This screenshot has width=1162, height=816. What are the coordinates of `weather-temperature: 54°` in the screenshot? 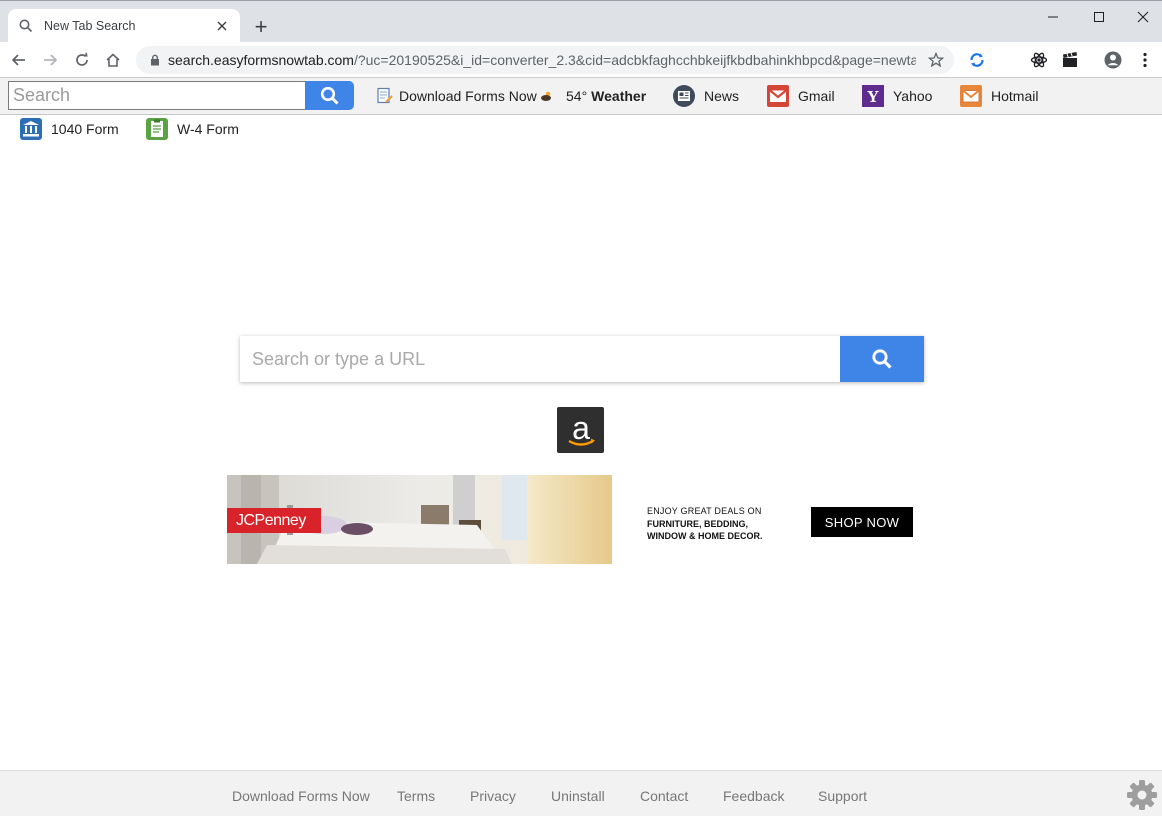 It's located at (577, 96).